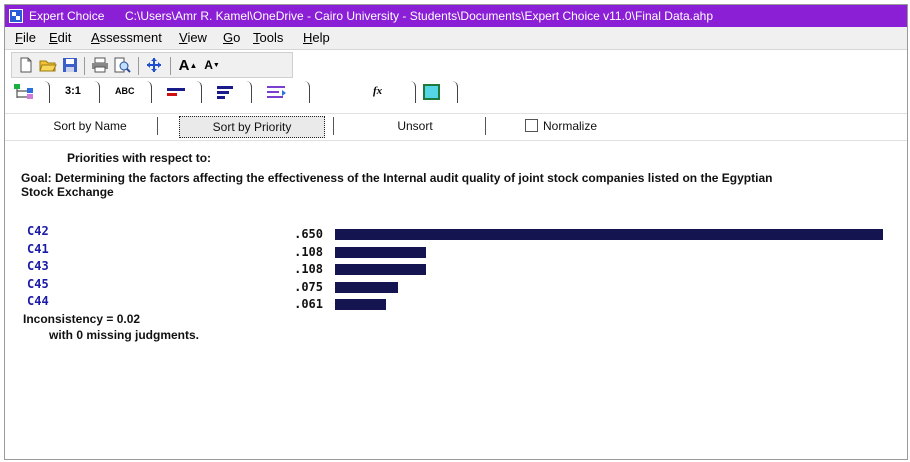 The height and width of the screenshot is (462, 910). What do you see at coordinates (82, 319) in the screenshot?
I see `inconsistency-ratio: Inconsistency = 0.02` at bounding box center [82, 319].